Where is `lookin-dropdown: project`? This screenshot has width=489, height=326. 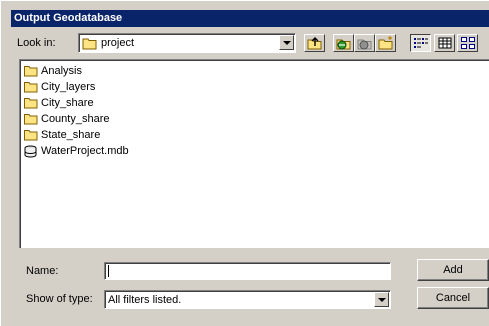 lookin-dropdown: project is located at coordinates (187, 43).